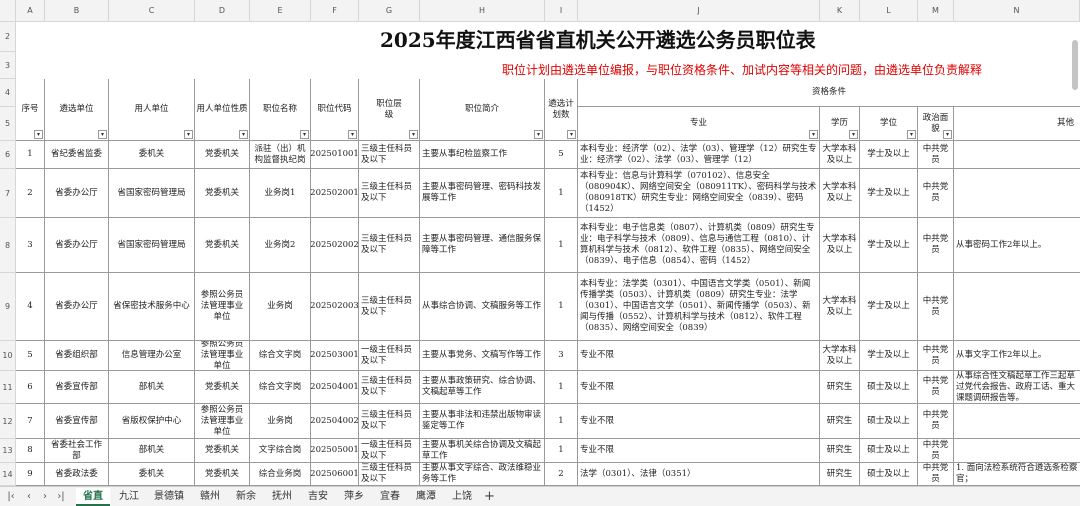 The width and height of the screenshot is (1080, 506). Describe the element at coordinates (61, 496) in the screenshot. I see `last-sheet-button: ›|` at that location.